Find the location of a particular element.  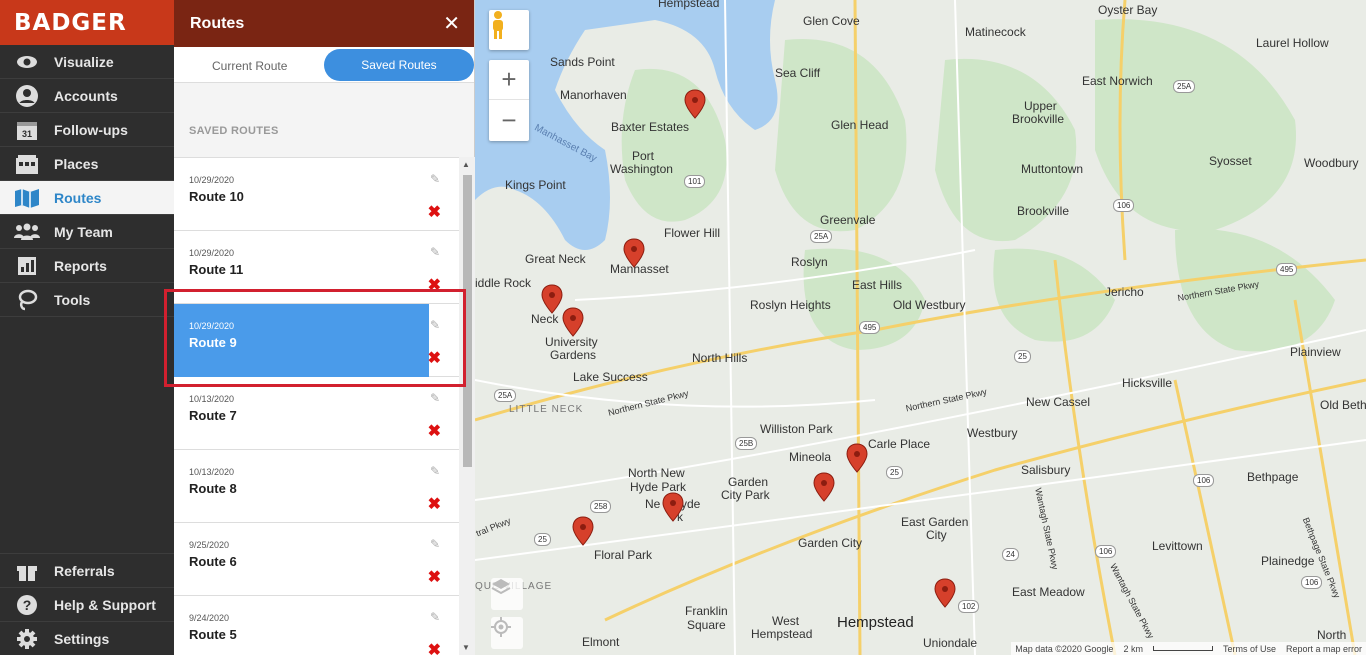

route-item-selected: 10/29/2020 Route 9 ✎ ✖ is located at coordinates (316, 340).